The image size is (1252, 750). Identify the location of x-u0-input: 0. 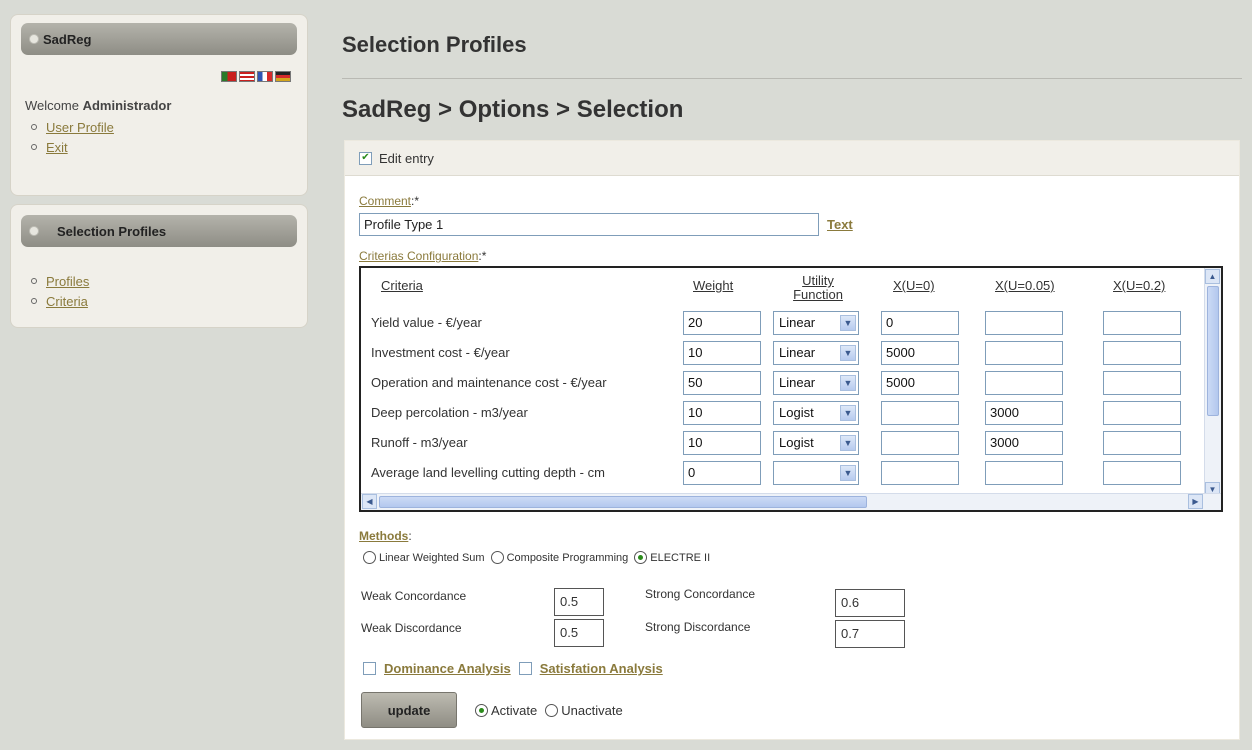
(920, 323).